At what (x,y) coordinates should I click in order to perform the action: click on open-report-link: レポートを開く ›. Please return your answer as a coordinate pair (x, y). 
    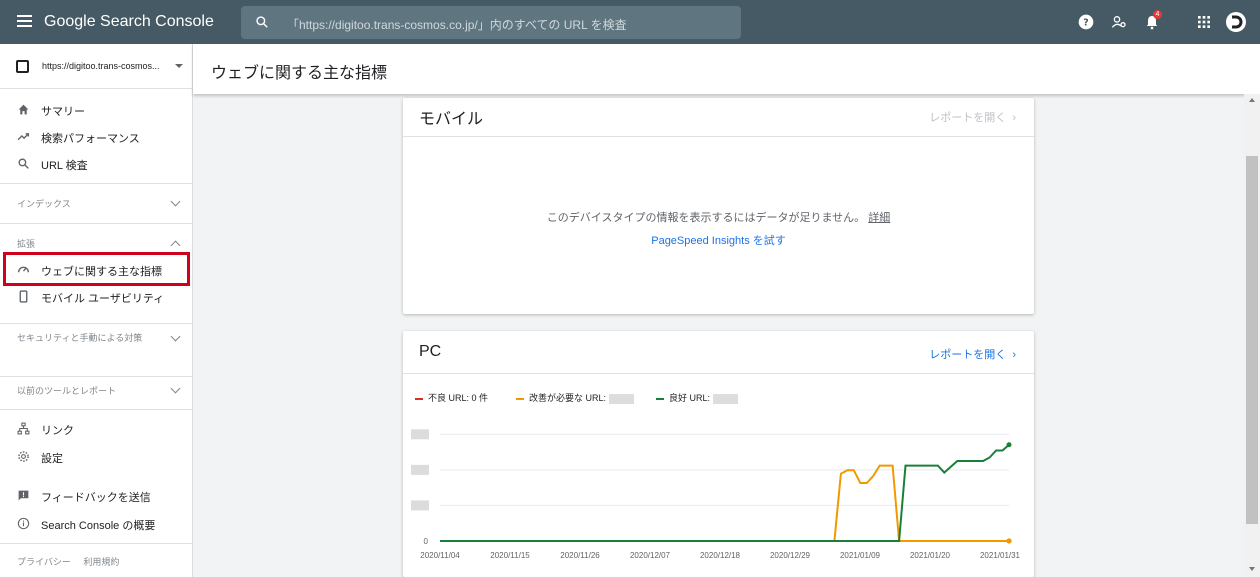
    Looking at the image, I should click on (972, 354).